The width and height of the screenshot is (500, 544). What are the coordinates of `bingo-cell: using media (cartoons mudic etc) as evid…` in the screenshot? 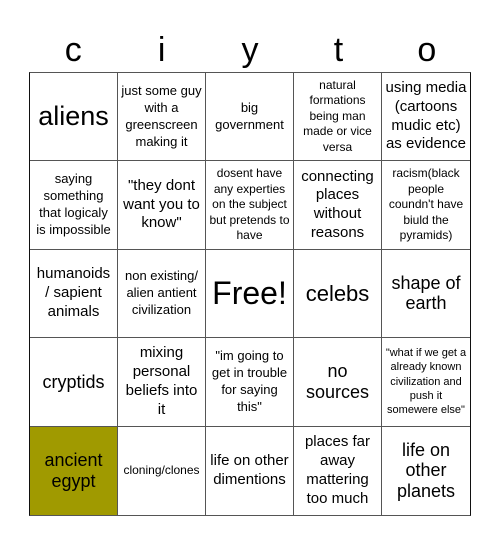 It's located at (426, 117).